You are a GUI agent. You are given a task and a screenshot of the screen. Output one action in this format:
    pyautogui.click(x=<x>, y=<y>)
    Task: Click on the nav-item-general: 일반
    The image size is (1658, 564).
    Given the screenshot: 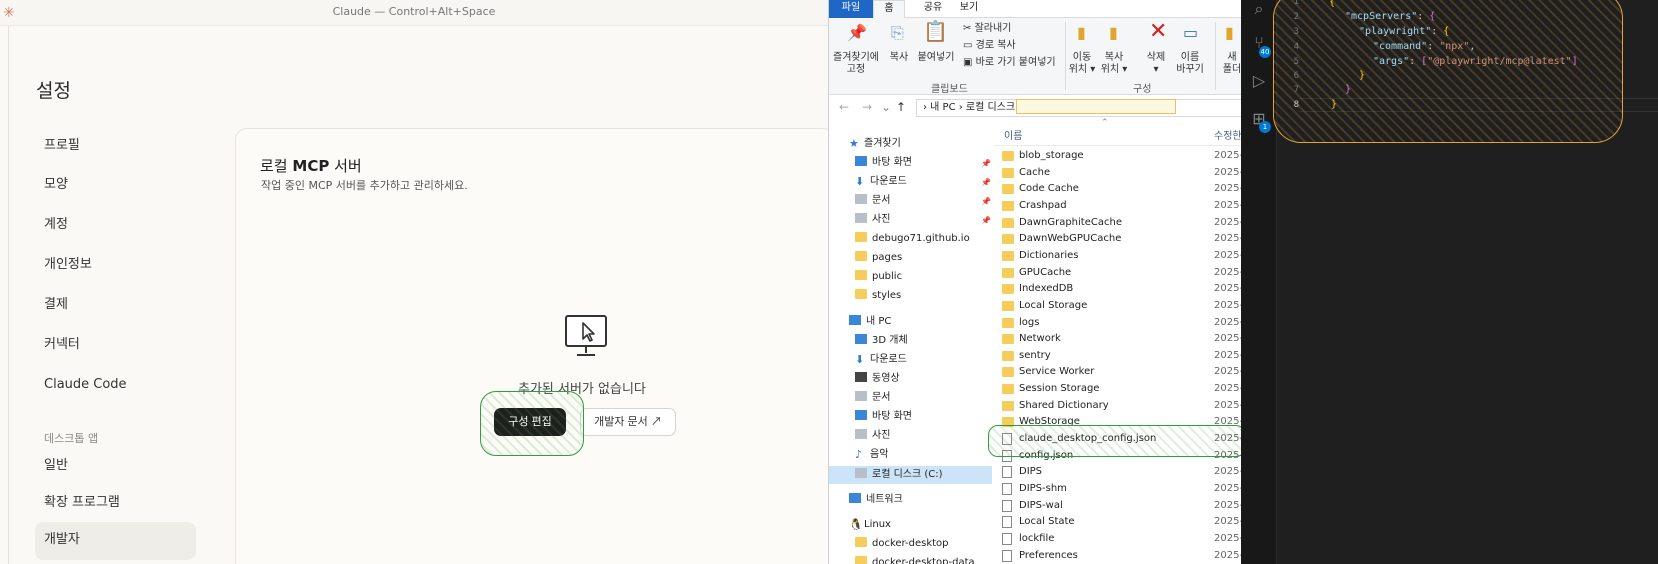 What is the action you would take?
    pyautogui.click(x=56, y=466)
    